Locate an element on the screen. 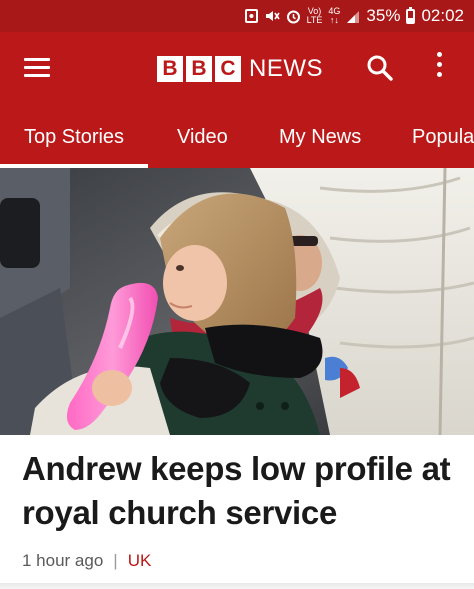 Image resolution: width=474 pixels, height=589 pixels. battery-icon is located at coordinates (411, 15).